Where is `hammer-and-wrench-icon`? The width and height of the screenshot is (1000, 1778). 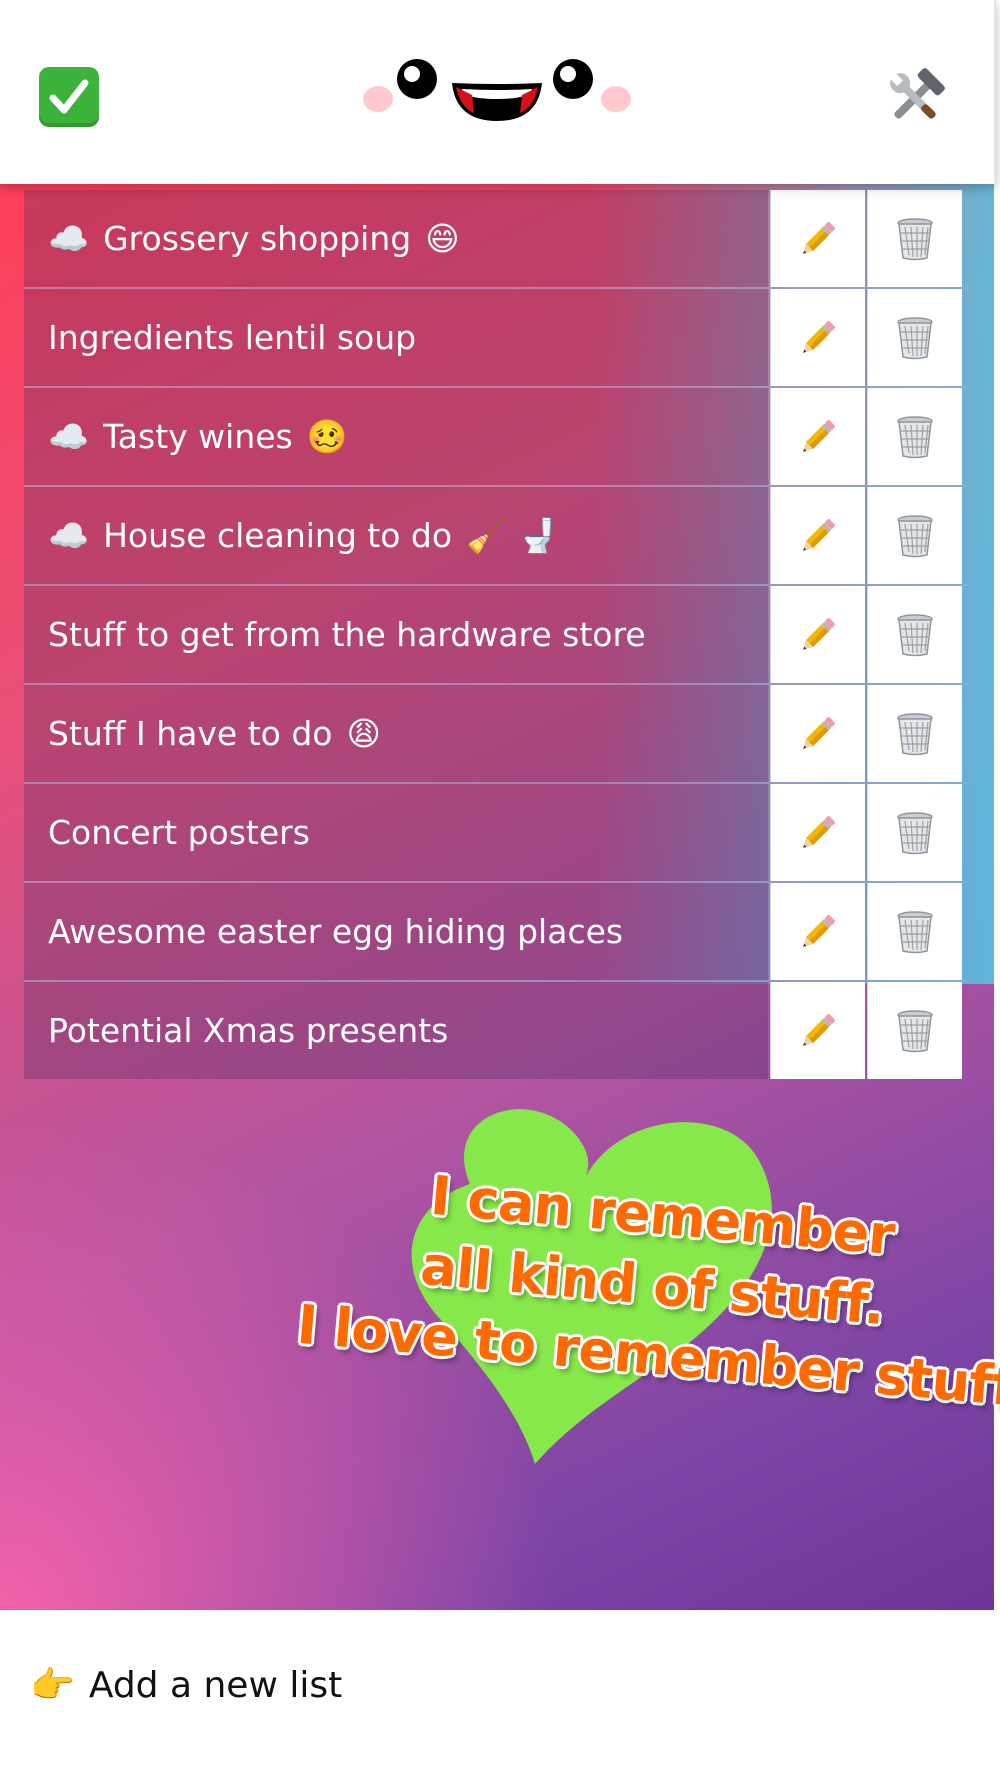 hammer-and-wrench-icon is located at coordinates (915, 98).